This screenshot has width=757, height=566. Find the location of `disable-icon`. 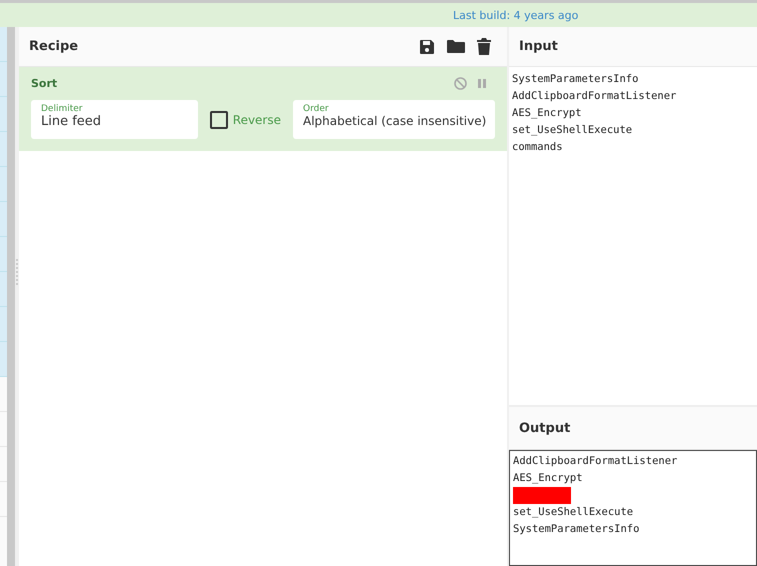

disable-icon is located at coordinates (460, 83).